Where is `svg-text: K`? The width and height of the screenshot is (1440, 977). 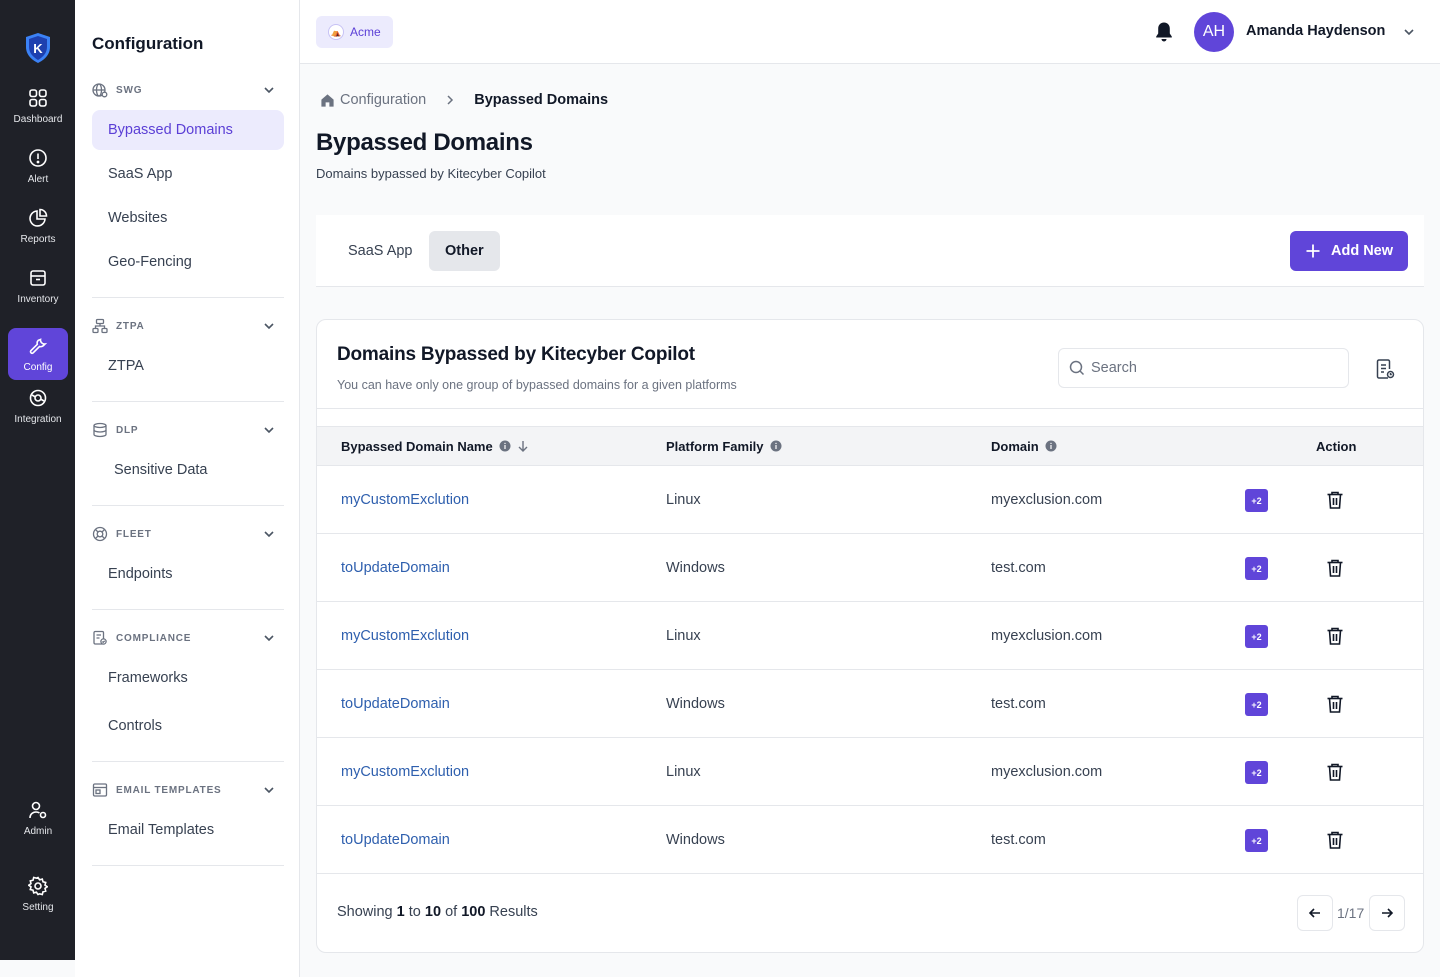 svg-text: K is located at coordinates (38, 48).